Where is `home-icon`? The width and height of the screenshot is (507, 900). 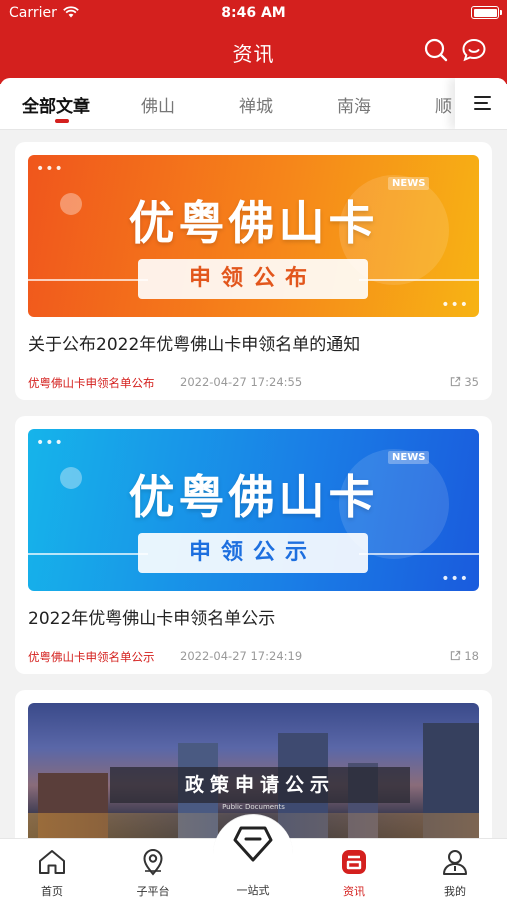 home-icon is located at coordinates (52, 862).